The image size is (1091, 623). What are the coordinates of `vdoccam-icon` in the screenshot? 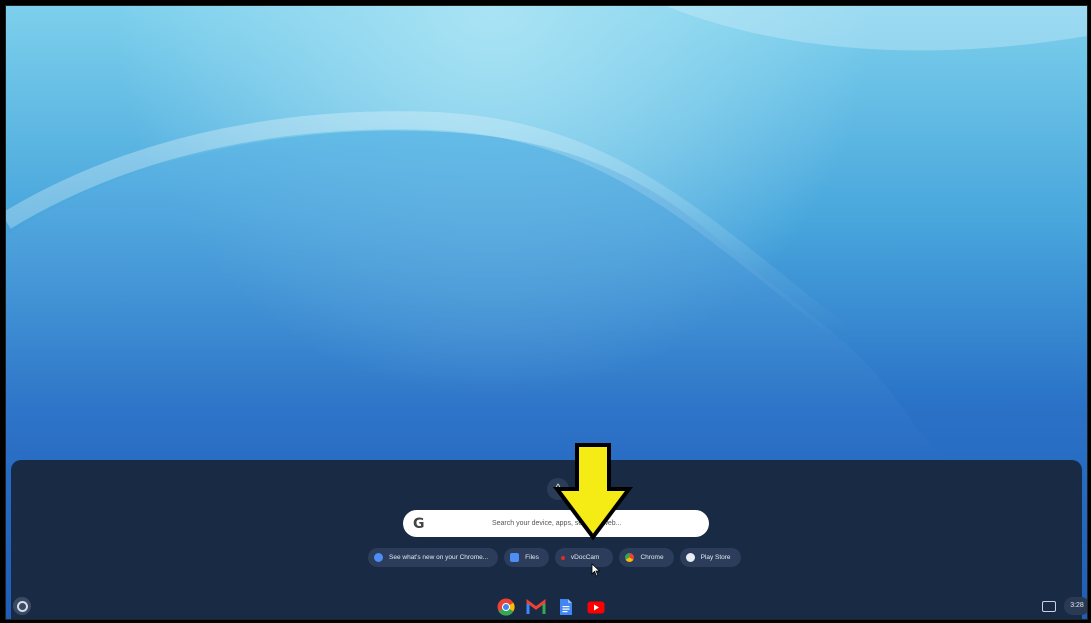 It's located at (562, 557).